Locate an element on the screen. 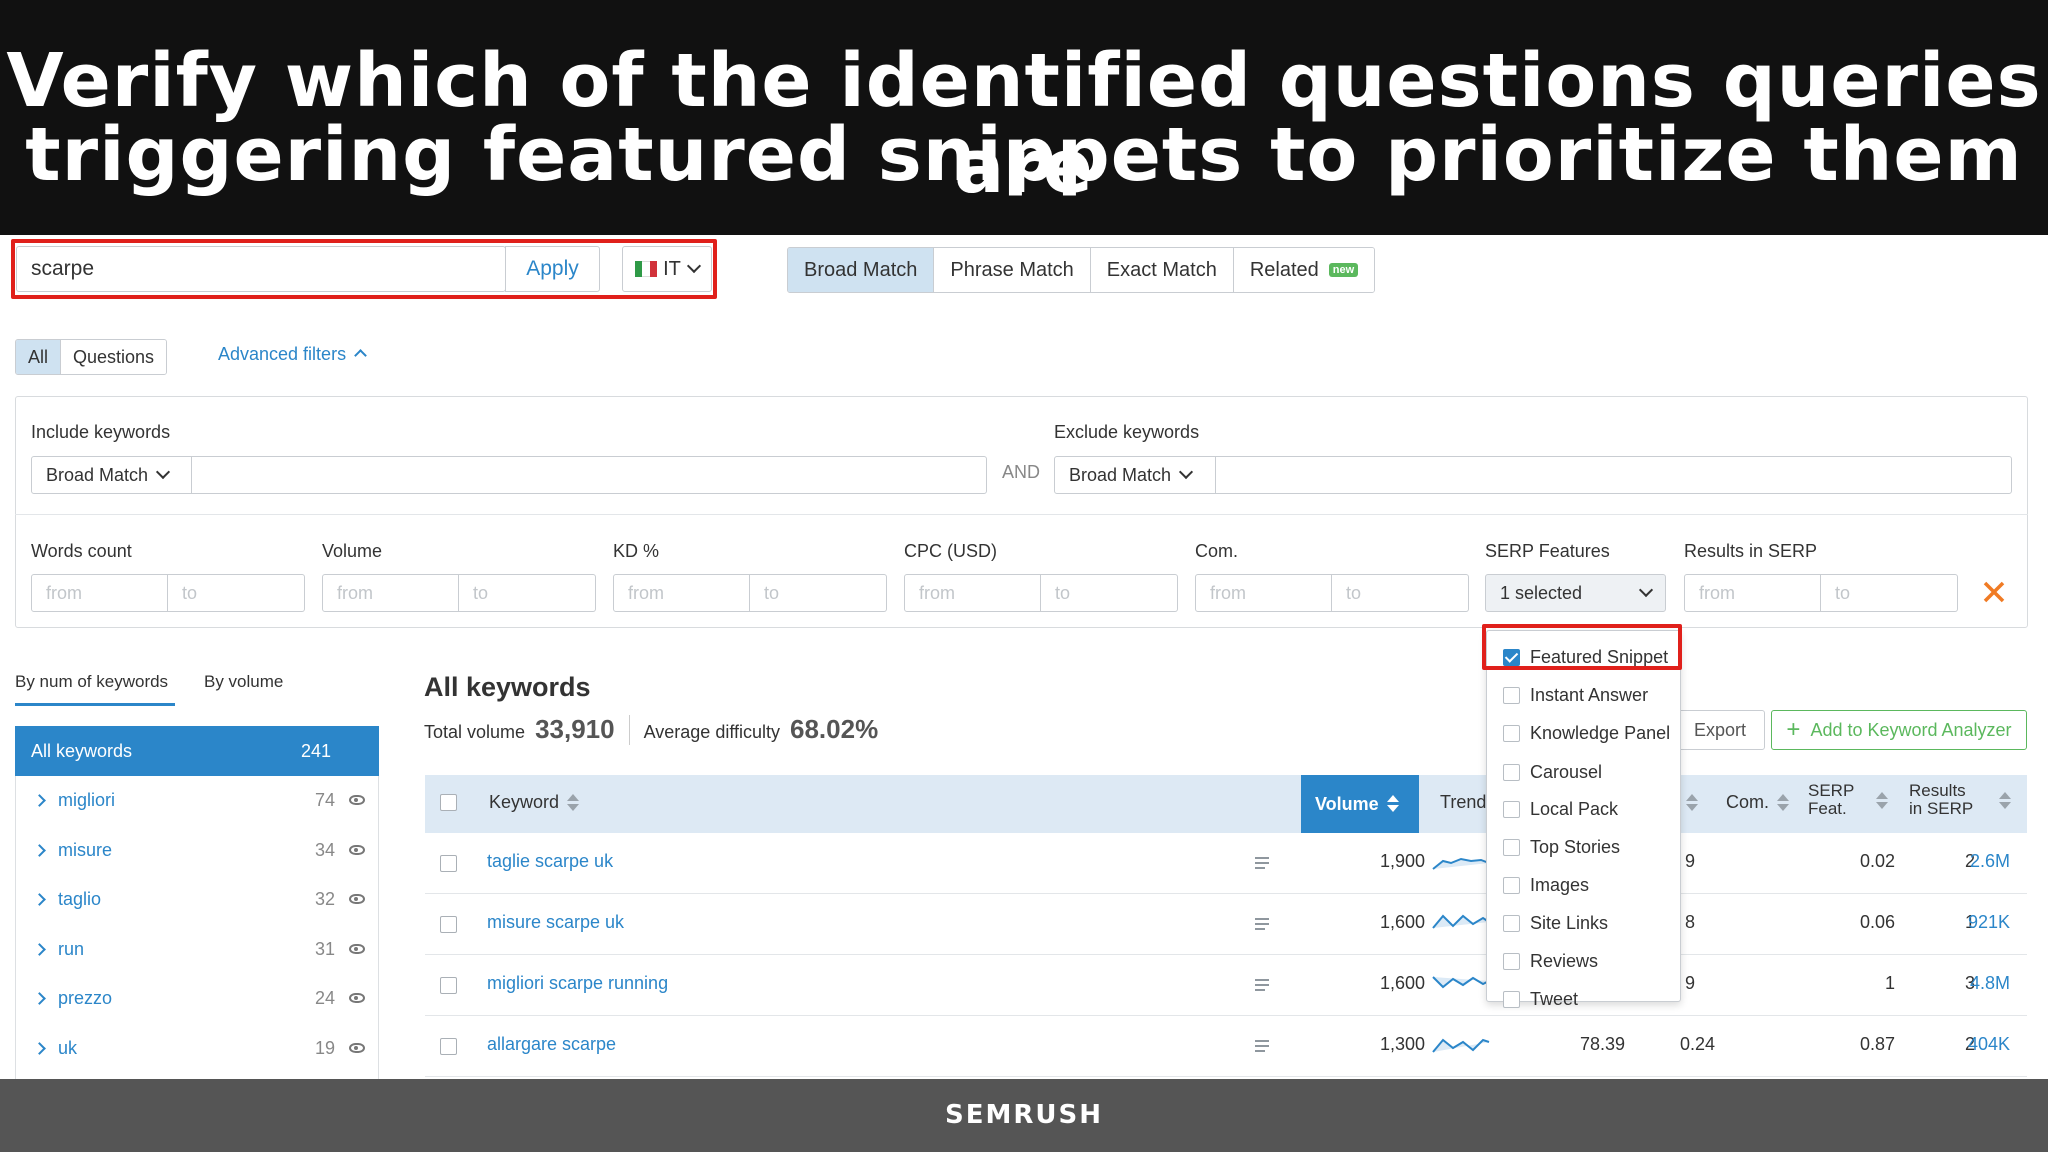 This screenshot has width=2048, height=1152. results-to is located at coordinates (1889, 593).